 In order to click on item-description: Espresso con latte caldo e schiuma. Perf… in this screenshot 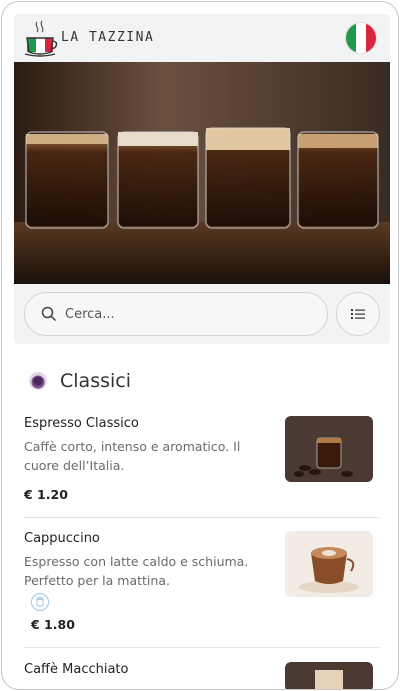, I will do `click(136, 571)`.